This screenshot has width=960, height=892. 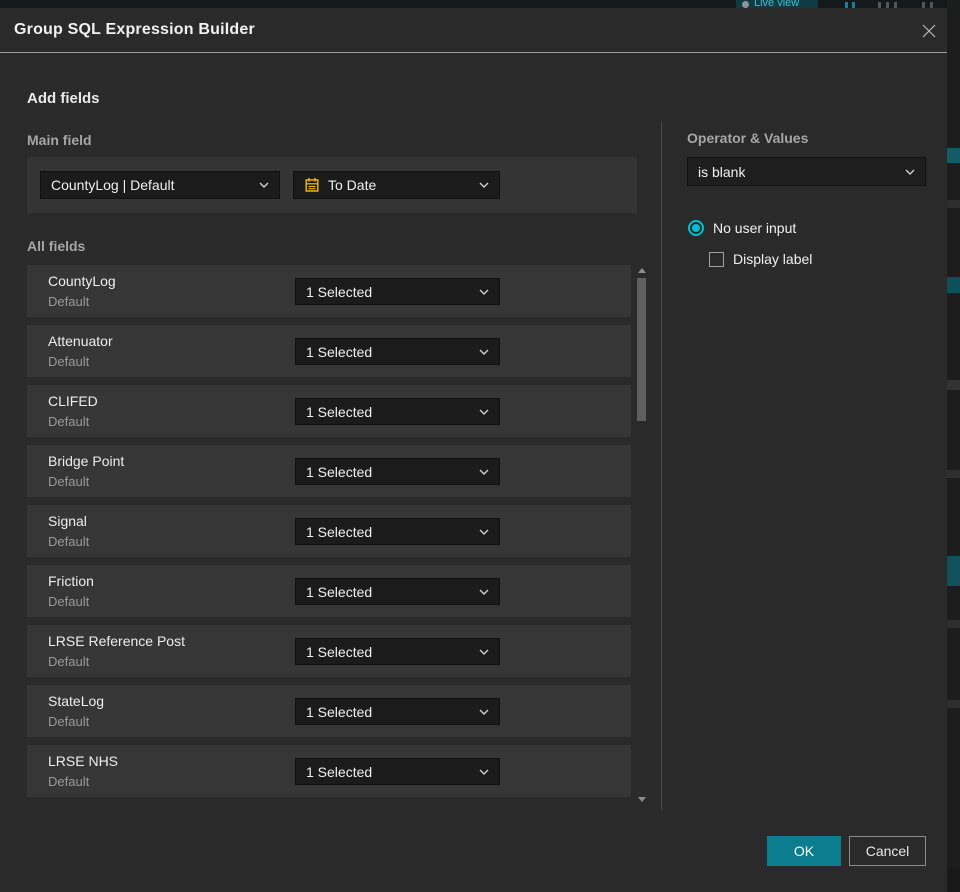 I want to click on field-row-attenuator: Attenuator Default 1 Selected, so click(x=329, y=351).